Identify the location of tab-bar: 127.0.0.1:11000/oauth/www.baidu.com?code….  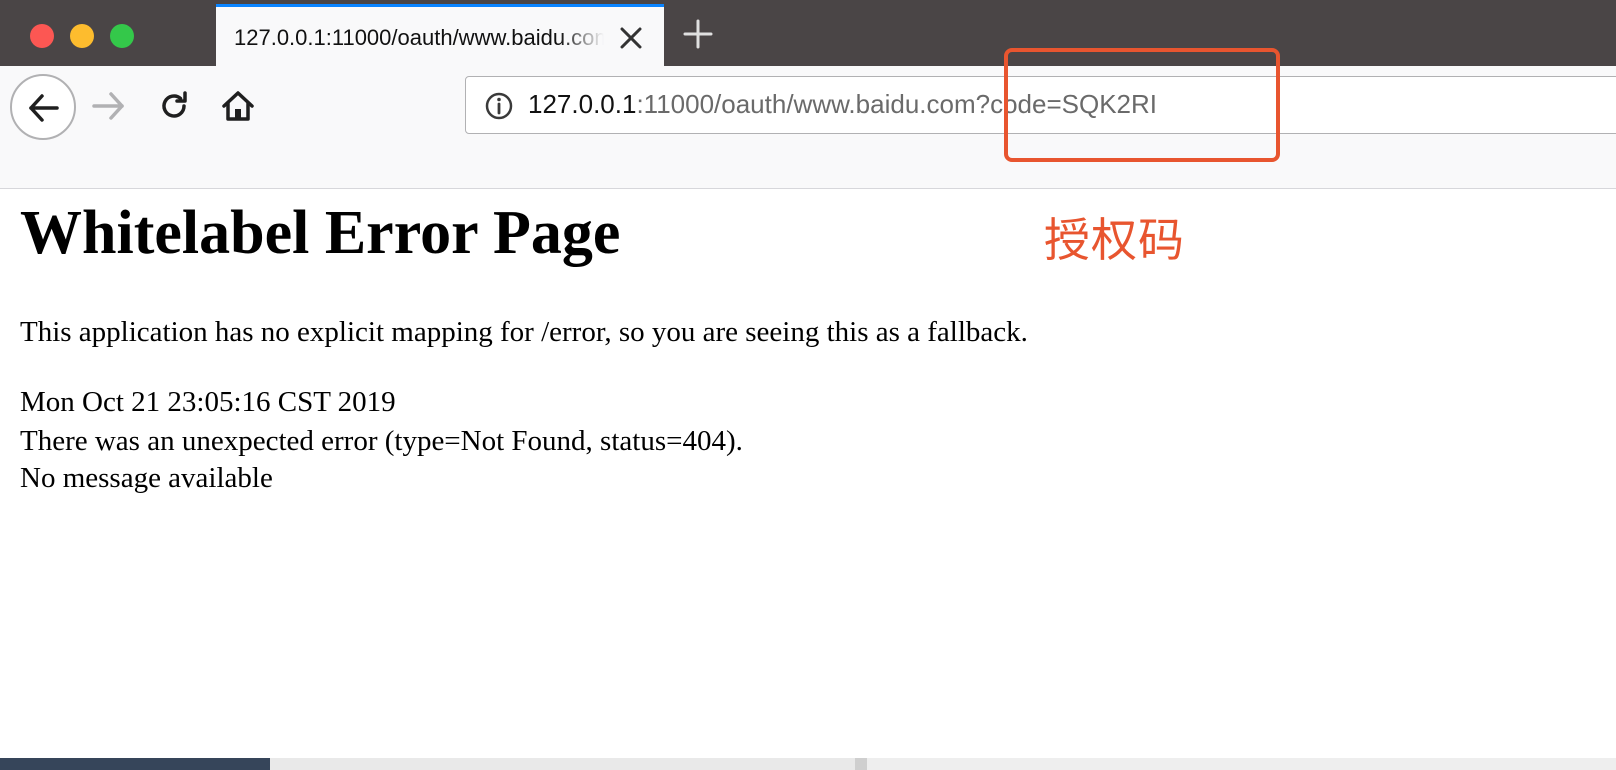
(808, 33).